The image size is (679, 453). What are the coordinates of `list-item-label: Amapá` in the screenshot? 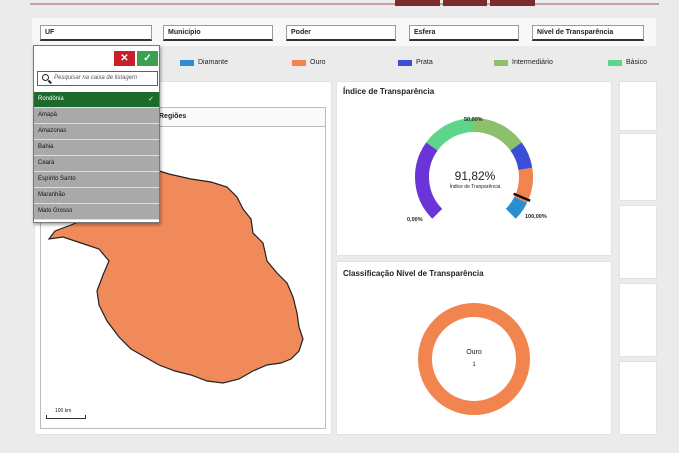 It's located at (48, 115).